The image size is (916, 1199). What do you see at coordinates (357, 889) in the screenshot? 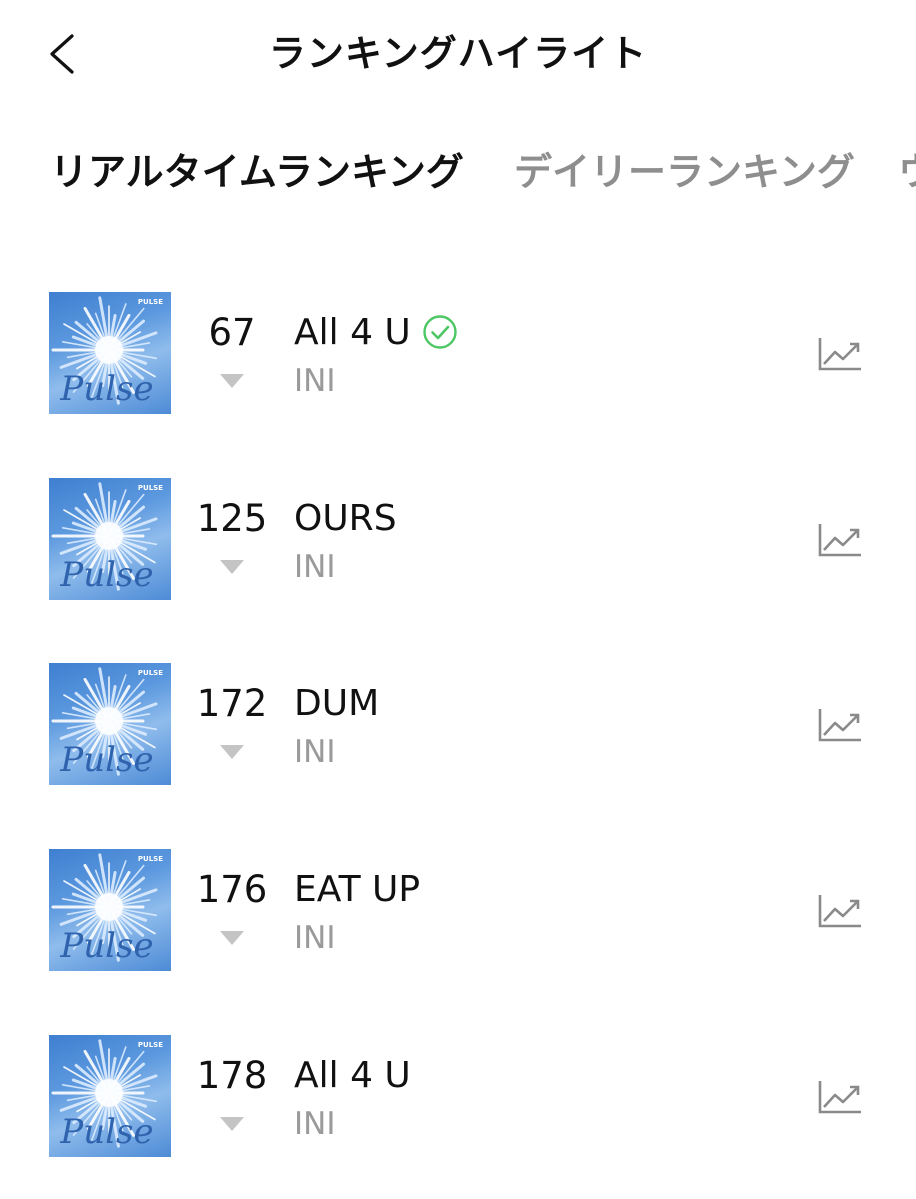
I see `song-title: EAT UP` at bounding box center [357, 889].